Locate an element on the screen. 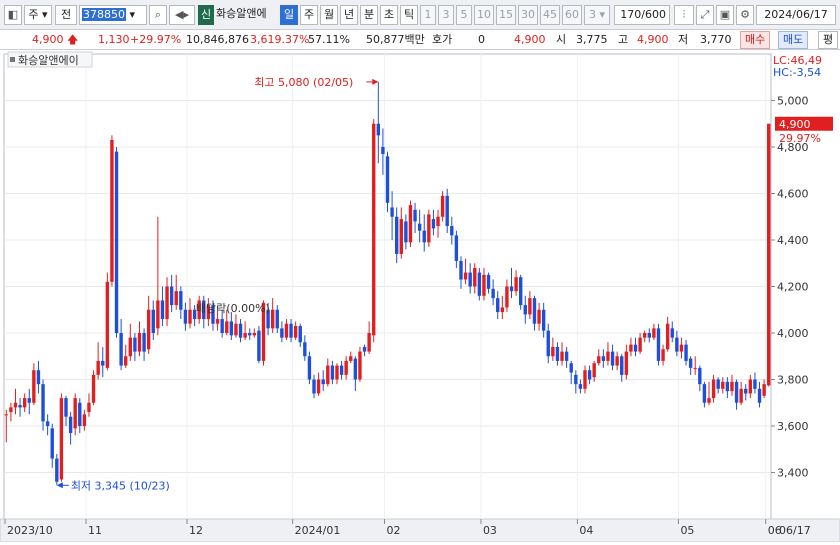 Image resolution: width=840 pixels, height=545 pixels. minute-option-45: 45 is located at coordinates (550, 15).